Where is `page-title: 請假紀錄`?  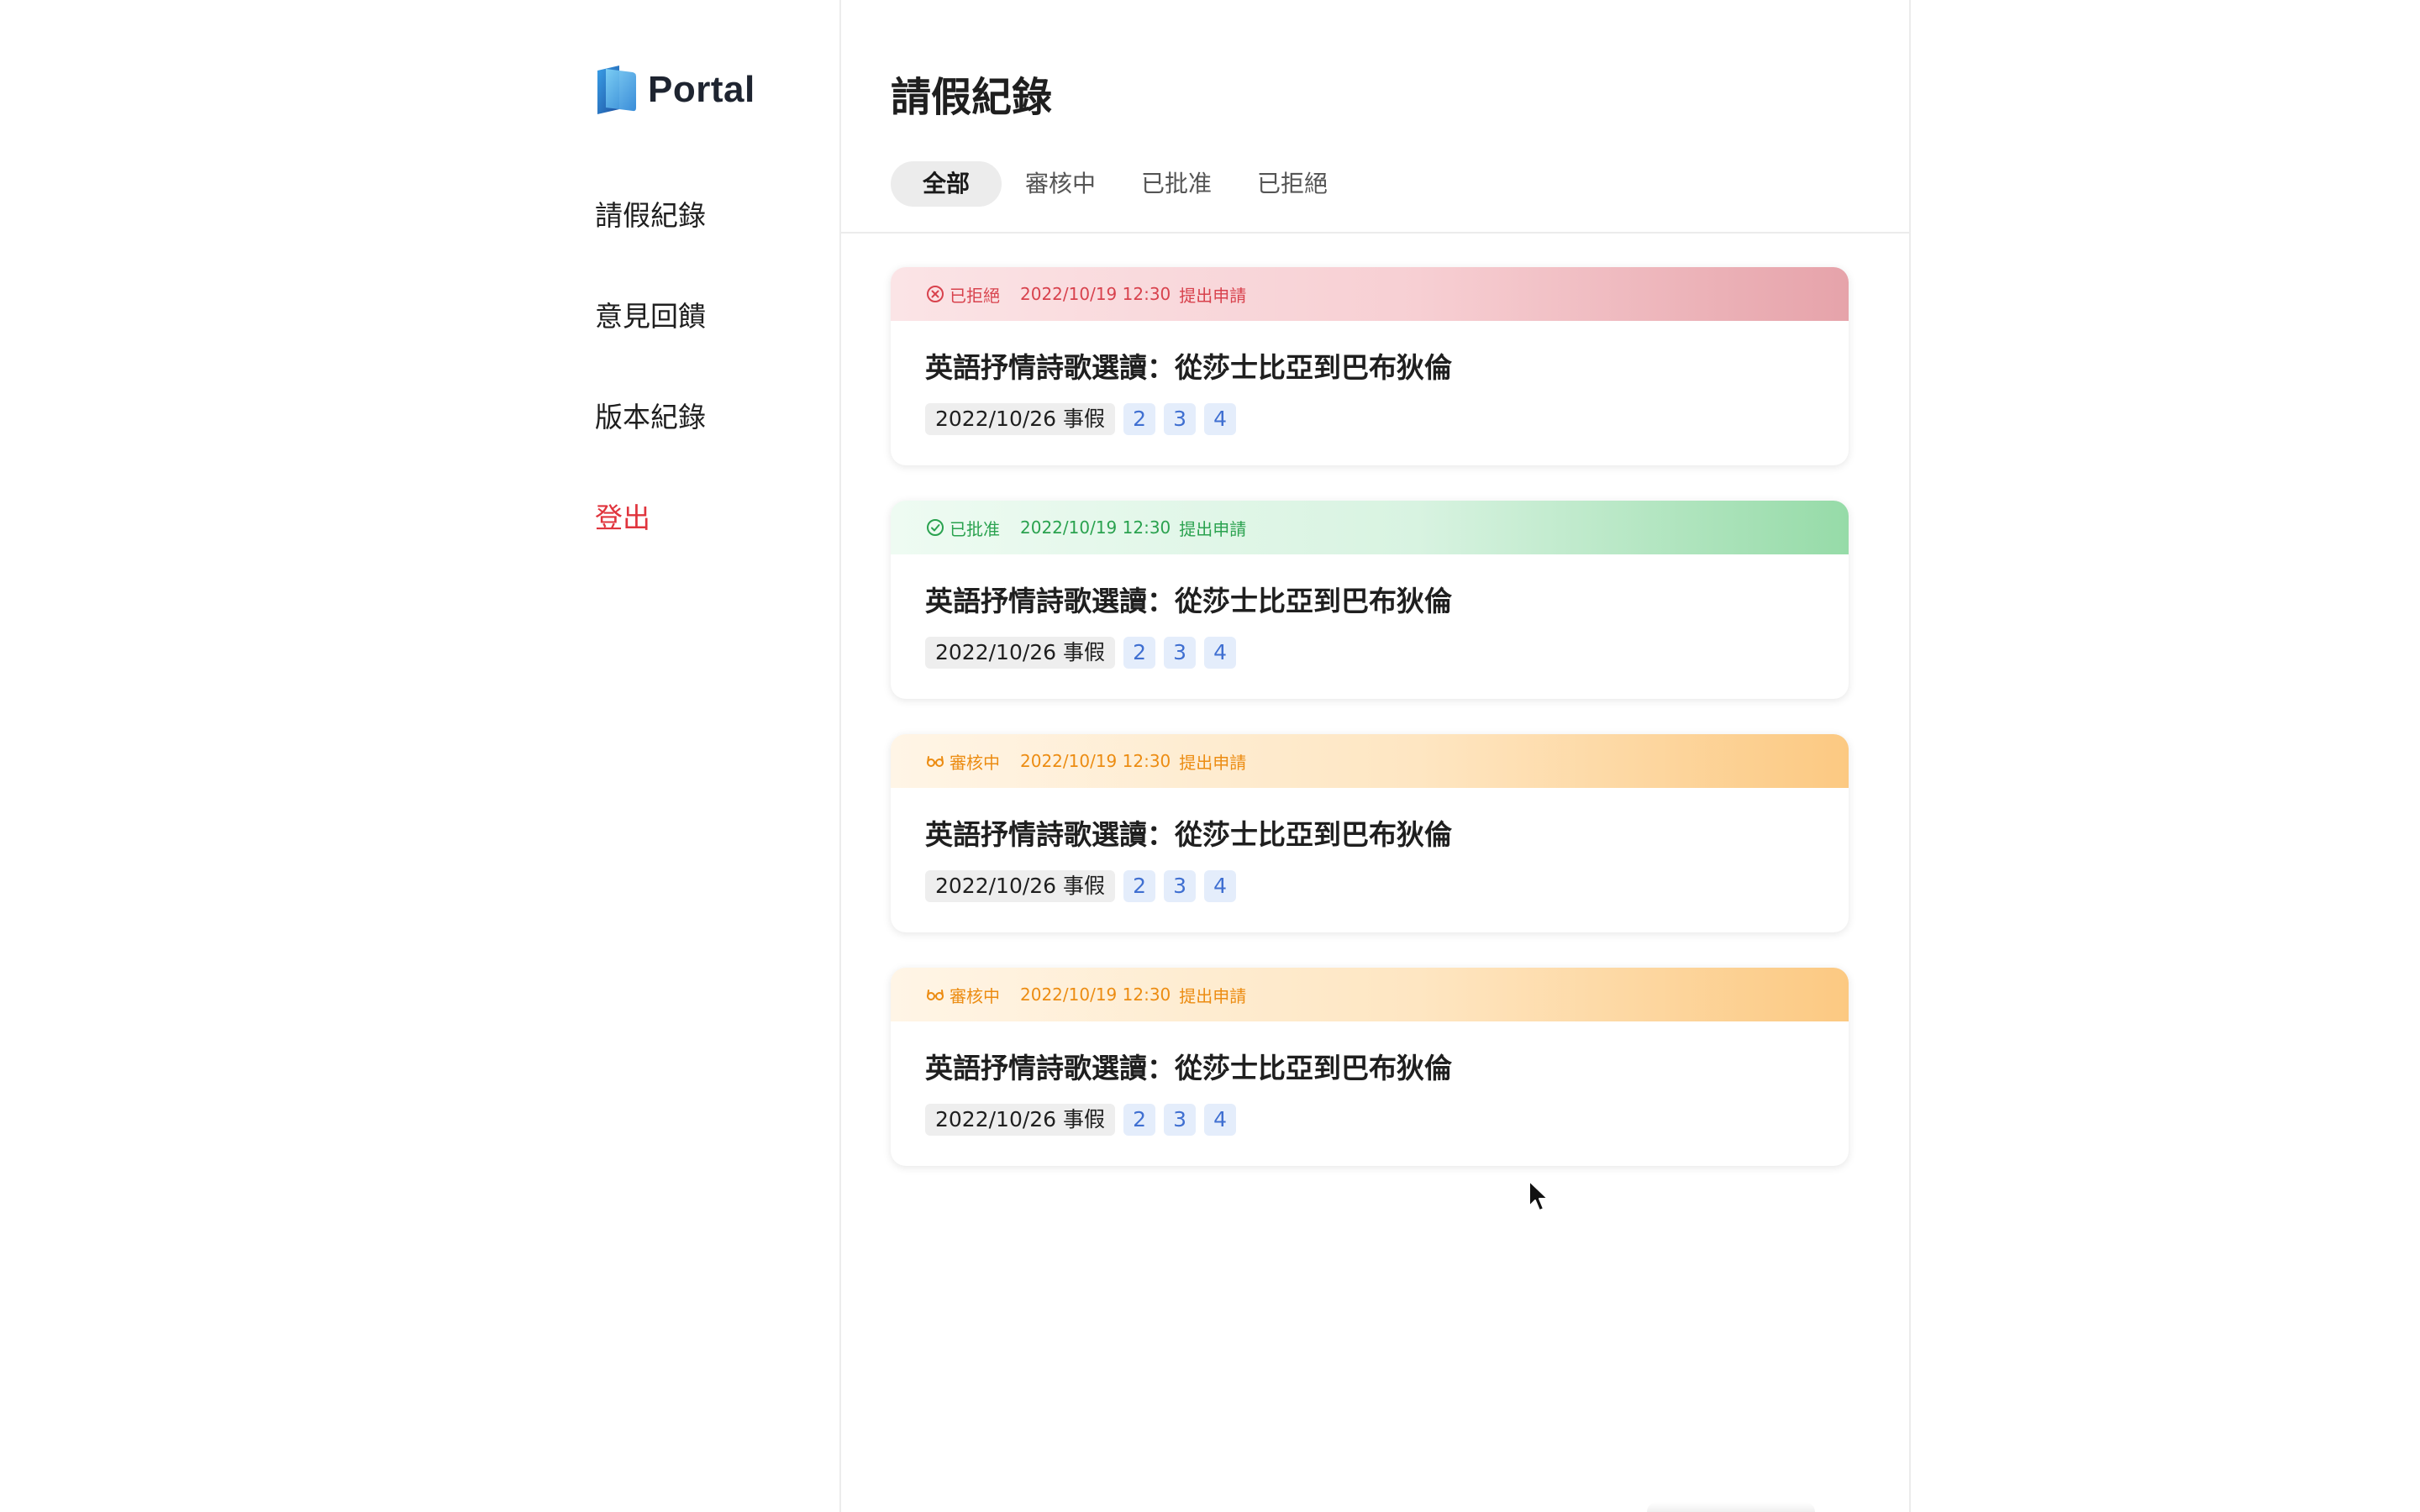 page-title: 請假紀錄 is located at coordinates (972, 97).